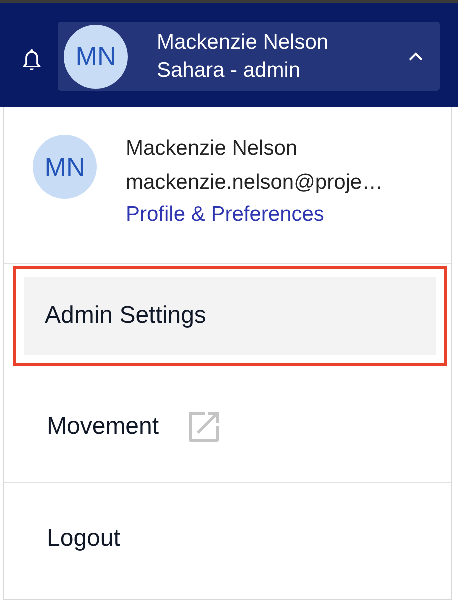  I want to click on profile-link: Profile & Preferences, so click(255, 215).